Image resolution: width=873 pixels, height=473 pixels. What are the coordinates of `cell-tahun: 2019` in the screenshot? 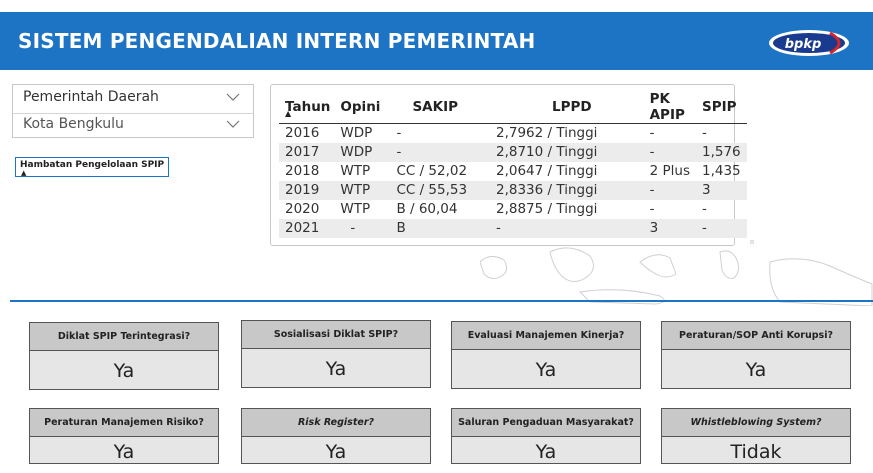 It's located at (308, 190).